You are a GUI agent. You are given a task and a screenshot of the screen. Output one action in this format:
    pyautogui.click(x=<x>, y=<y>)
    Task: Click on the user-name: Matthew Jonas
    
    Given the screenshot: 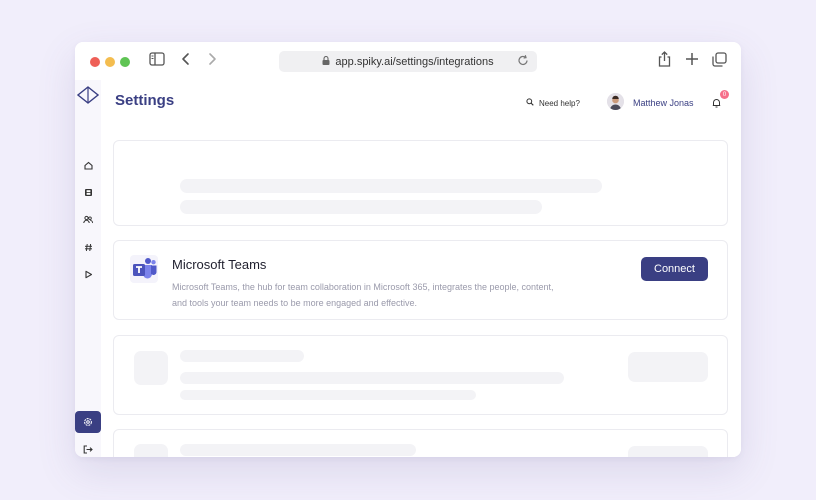 What is the action you would take?
    pyautogui.click(x=663, y=103)
    